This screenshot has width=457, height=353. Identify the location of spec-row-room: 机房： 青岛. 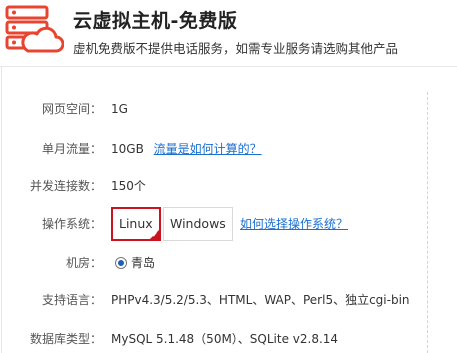
(210, 263).